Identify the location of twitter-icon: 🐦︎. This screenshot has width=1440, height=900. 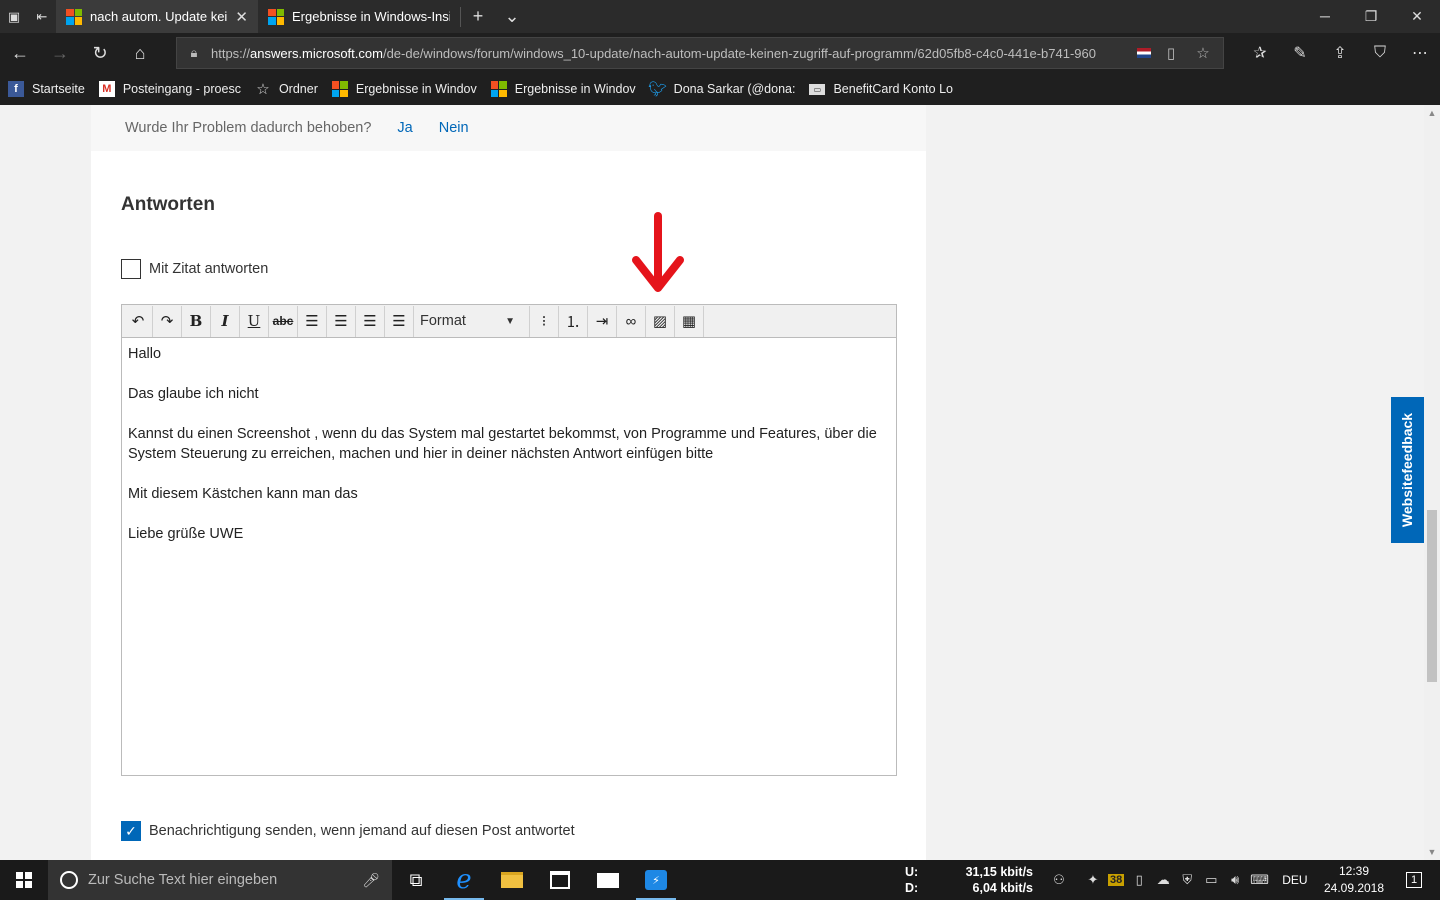
(658, 89).